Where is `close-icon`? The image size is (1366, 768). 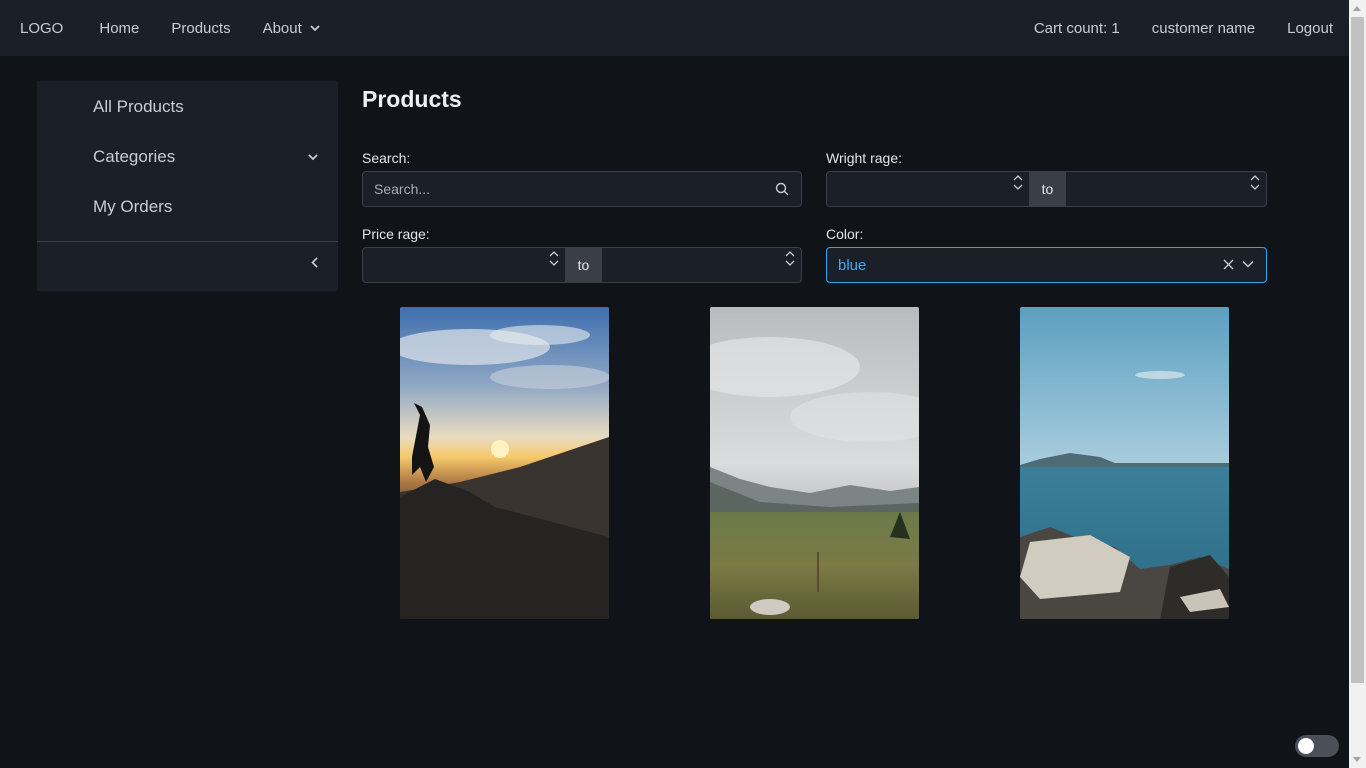 close-icon is located at coordinates (1228, 264).